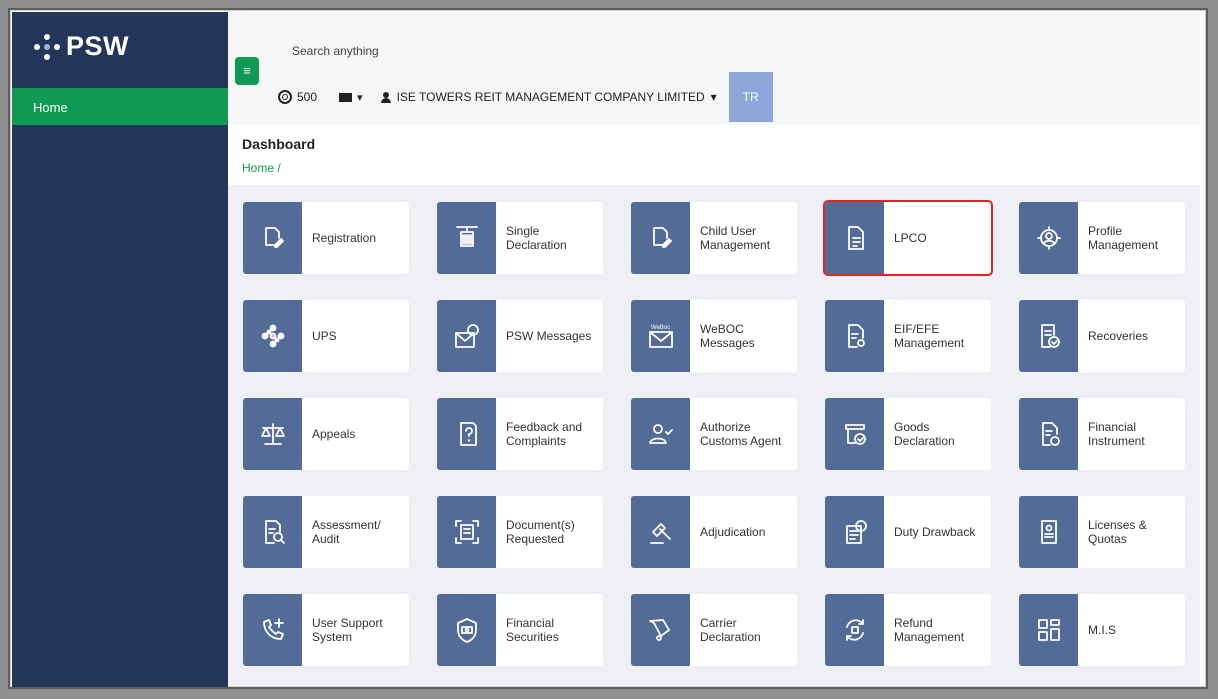 The image size is (1218, 699). I want to click on tile-weboc-messages: WeBoc WeBOC Messages, so click(714, 336).